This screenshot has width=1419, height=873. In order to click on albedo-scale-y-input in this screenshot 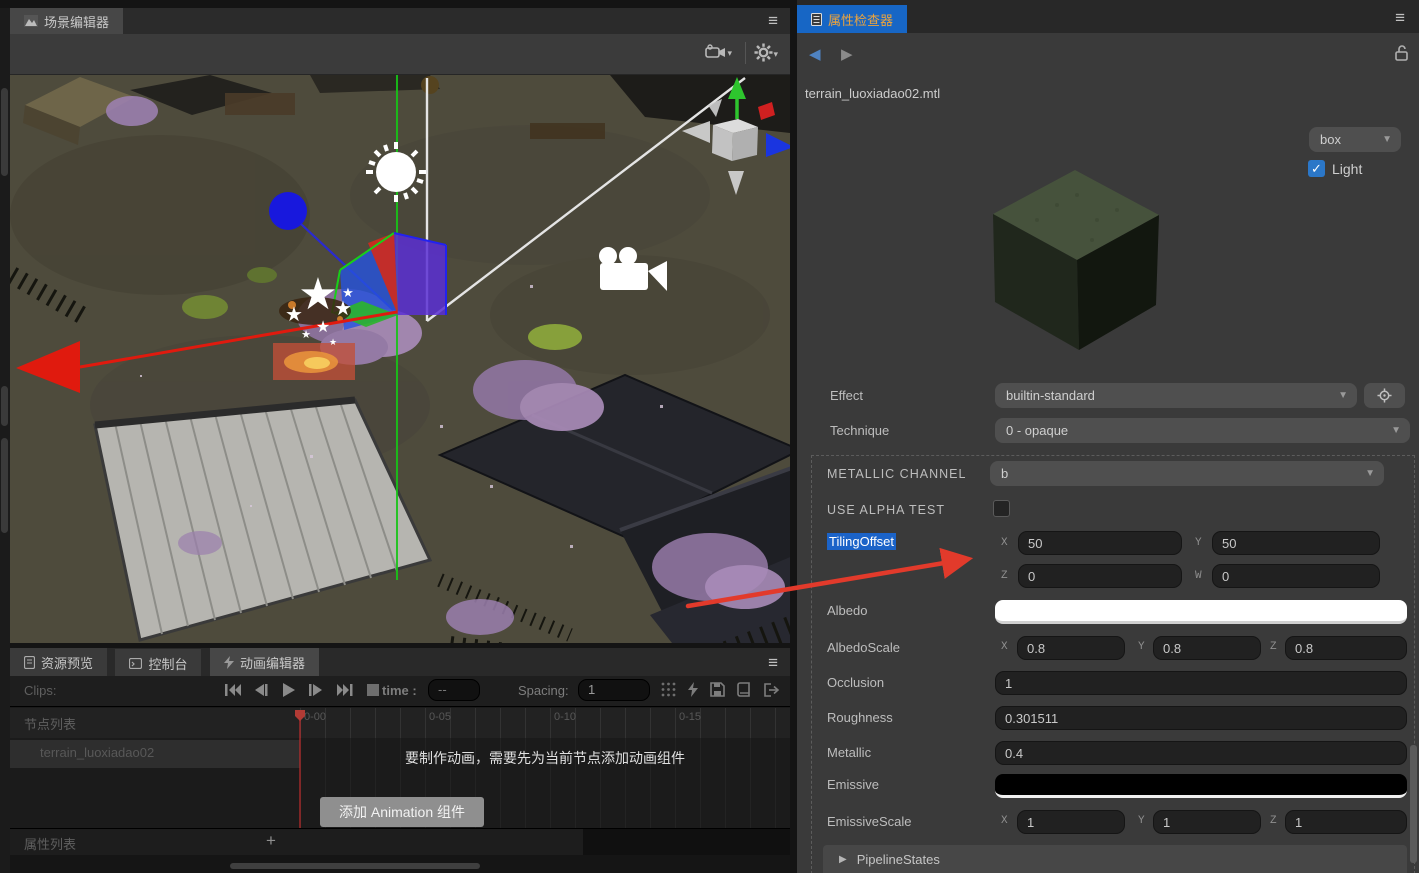, I will do `click(1207, 648)`.